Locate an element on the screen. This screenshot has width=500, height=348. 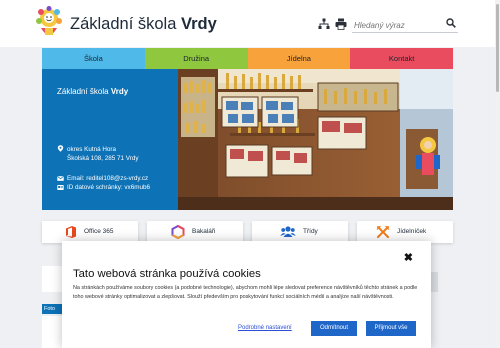
nav-item-druzina: Družina is located at coordinates (196, 58).